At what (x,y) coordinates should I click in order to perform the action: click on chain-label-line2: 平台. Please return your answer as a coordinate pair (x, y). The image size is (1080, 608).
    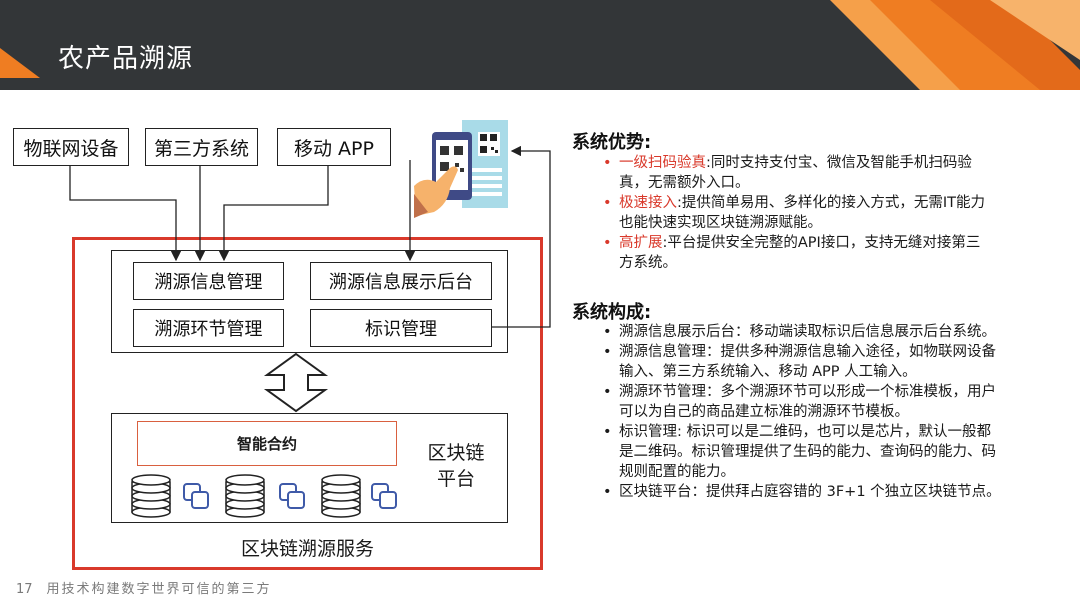
    Looking at the image, I should click on (455, 479).